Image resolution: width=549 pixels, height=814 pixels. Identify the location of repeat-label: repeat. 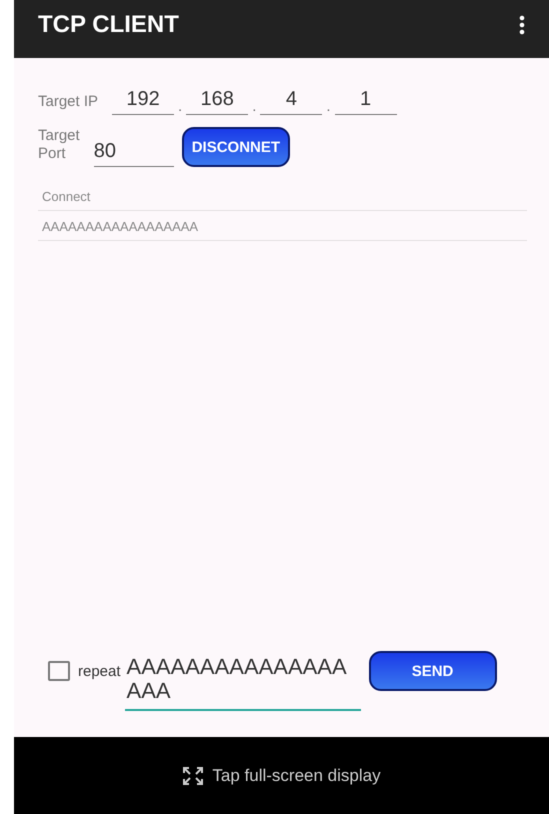
(99, 671).